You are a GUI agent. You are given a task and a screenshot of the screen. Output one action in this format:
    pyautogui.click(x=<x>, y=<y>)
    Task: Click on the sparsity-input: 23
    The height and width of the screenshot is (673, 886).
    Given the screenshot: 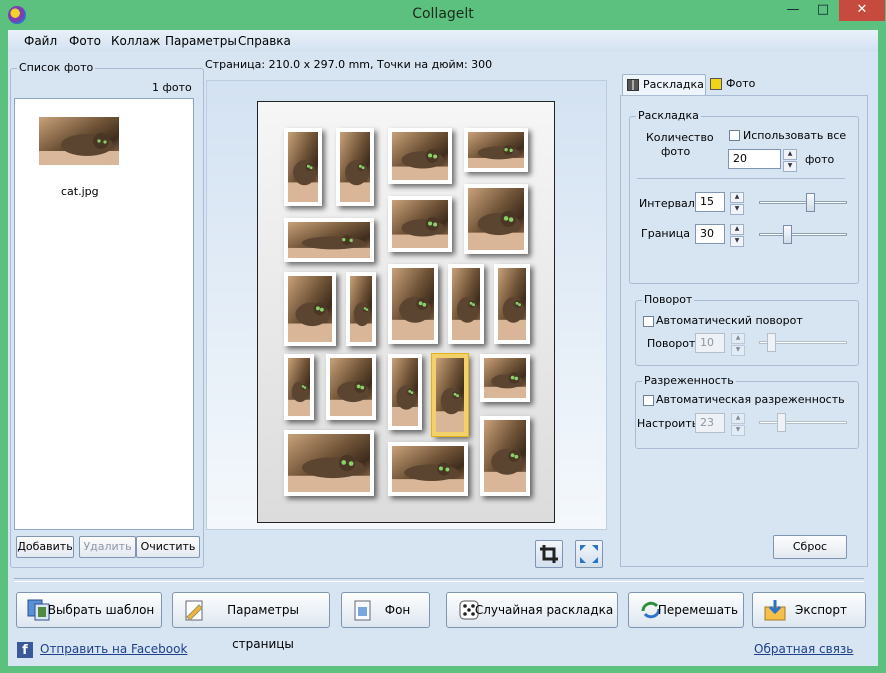 What is the action you would take?
    pyautogui.click(x=710, y=423)
    